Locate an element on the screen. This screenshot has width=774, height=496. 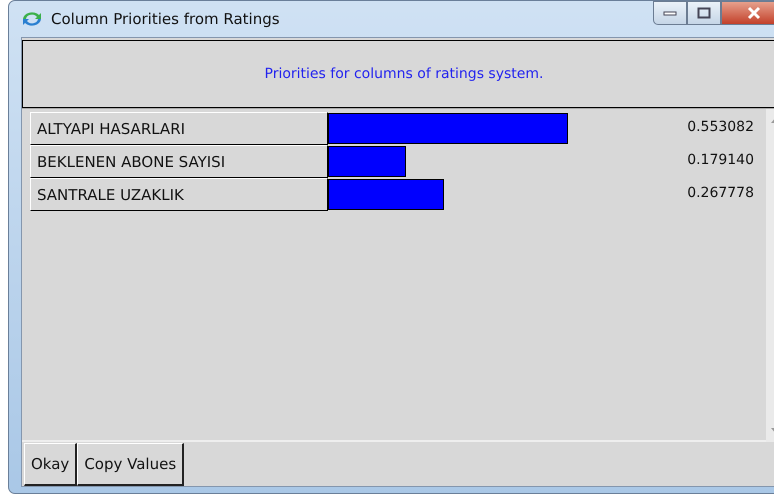
column-name: SANTRALE UZAKLIK is located at coordinates (179, 194).